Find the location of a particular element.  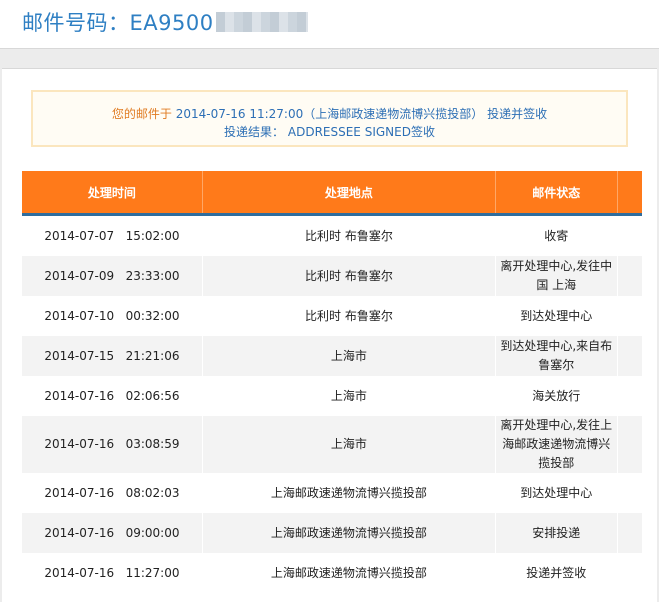

status-cell: 收寄 is located at coordinates (556, 235).